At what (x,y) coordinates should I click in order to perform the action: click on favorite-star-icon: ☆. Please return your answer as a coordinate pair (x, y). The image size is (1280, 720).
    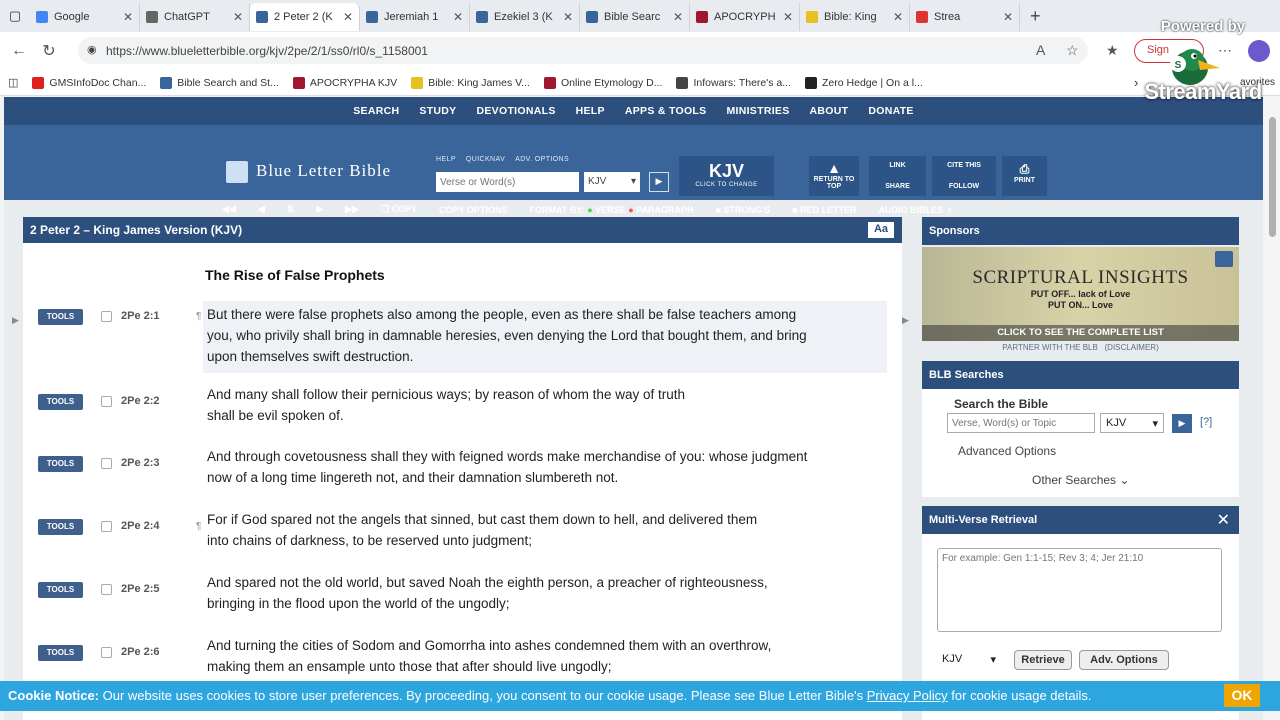
    Looking at the image, I should click on (1072, 50).